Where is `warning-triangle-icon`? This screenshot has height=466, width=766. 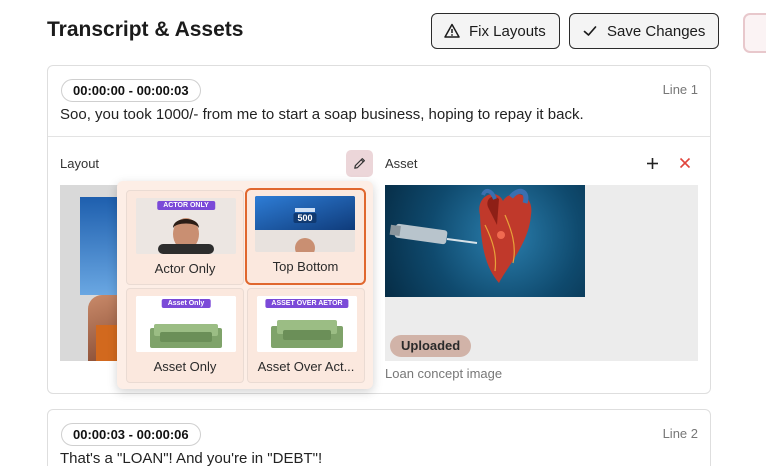
warning-triangle-icon is located at coordinates (452, 30).